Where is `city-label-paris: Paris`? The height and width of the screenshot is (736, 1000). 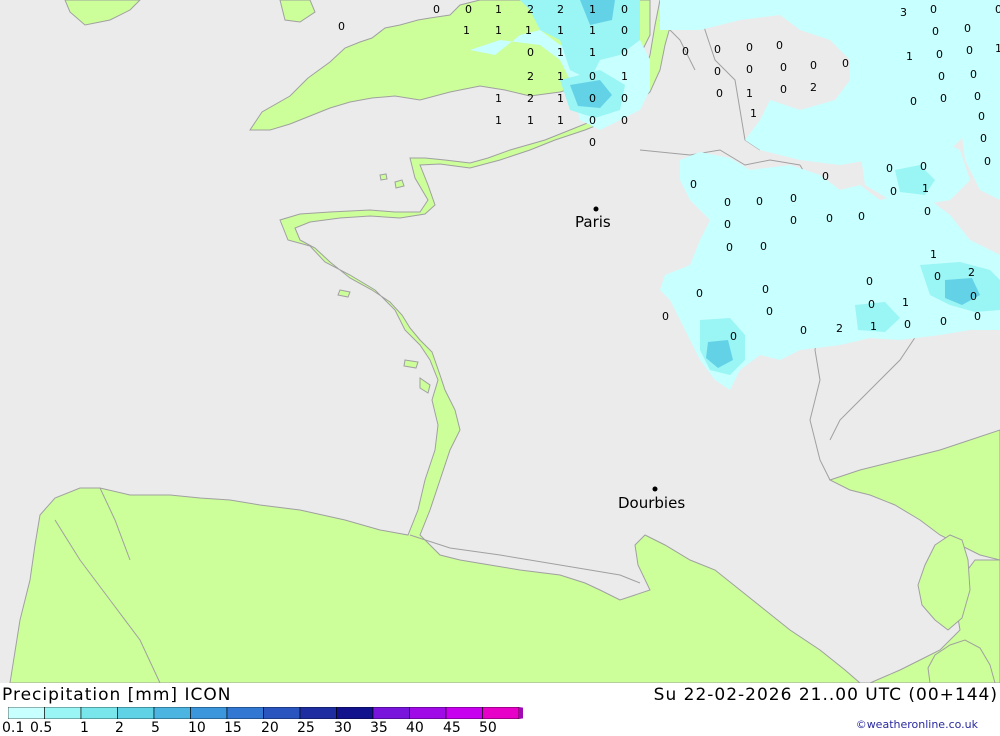
city-label-paris: Paris is located at coordinates (593, 222).